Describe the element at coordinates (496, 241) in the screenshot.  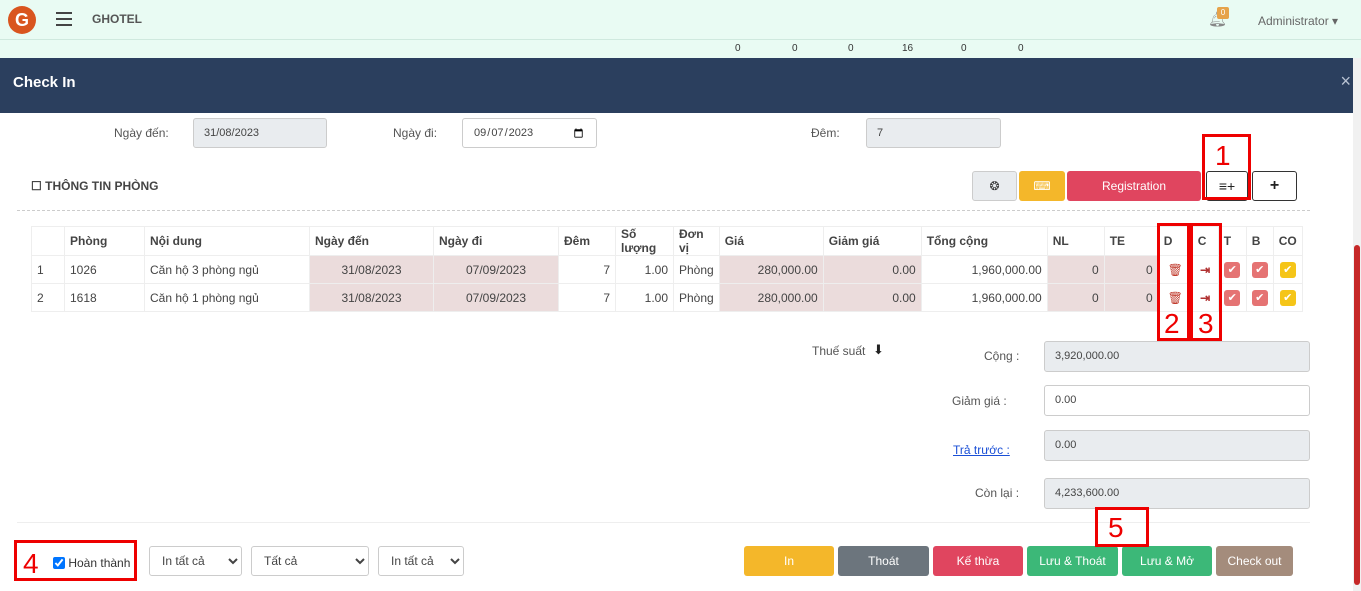
I see `col-header-departure: Ngày đi` at that location.